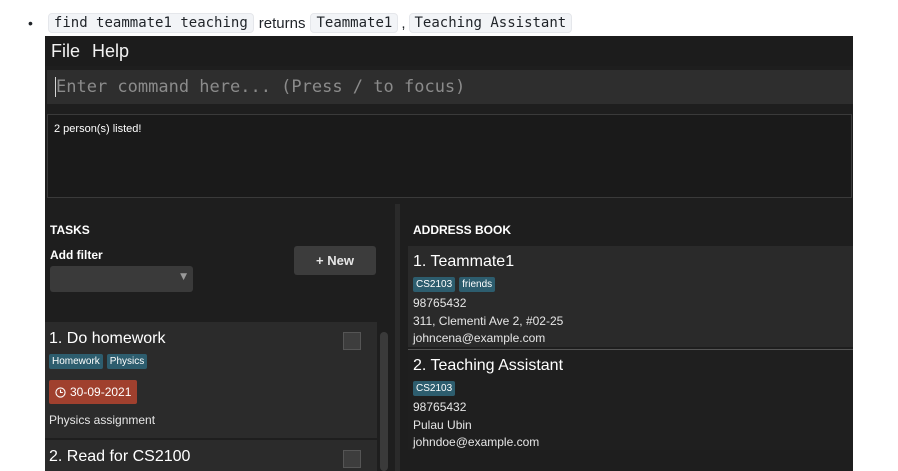 This screenshot has width=898, height=471. Describe the element at coordinates (403, 23) in the screenshot. I see `comma-text: ,` at that location.